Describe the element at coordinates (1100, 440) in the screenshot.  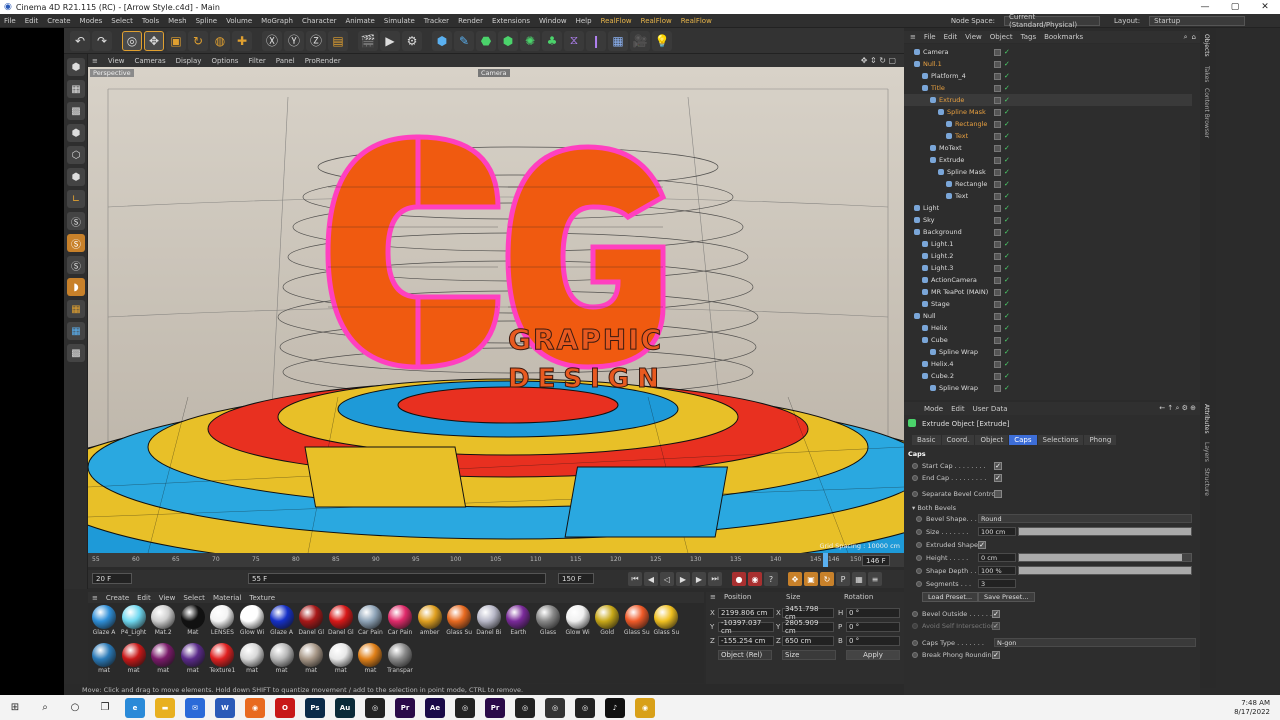
I see `tab-phong: Phong` at that location.